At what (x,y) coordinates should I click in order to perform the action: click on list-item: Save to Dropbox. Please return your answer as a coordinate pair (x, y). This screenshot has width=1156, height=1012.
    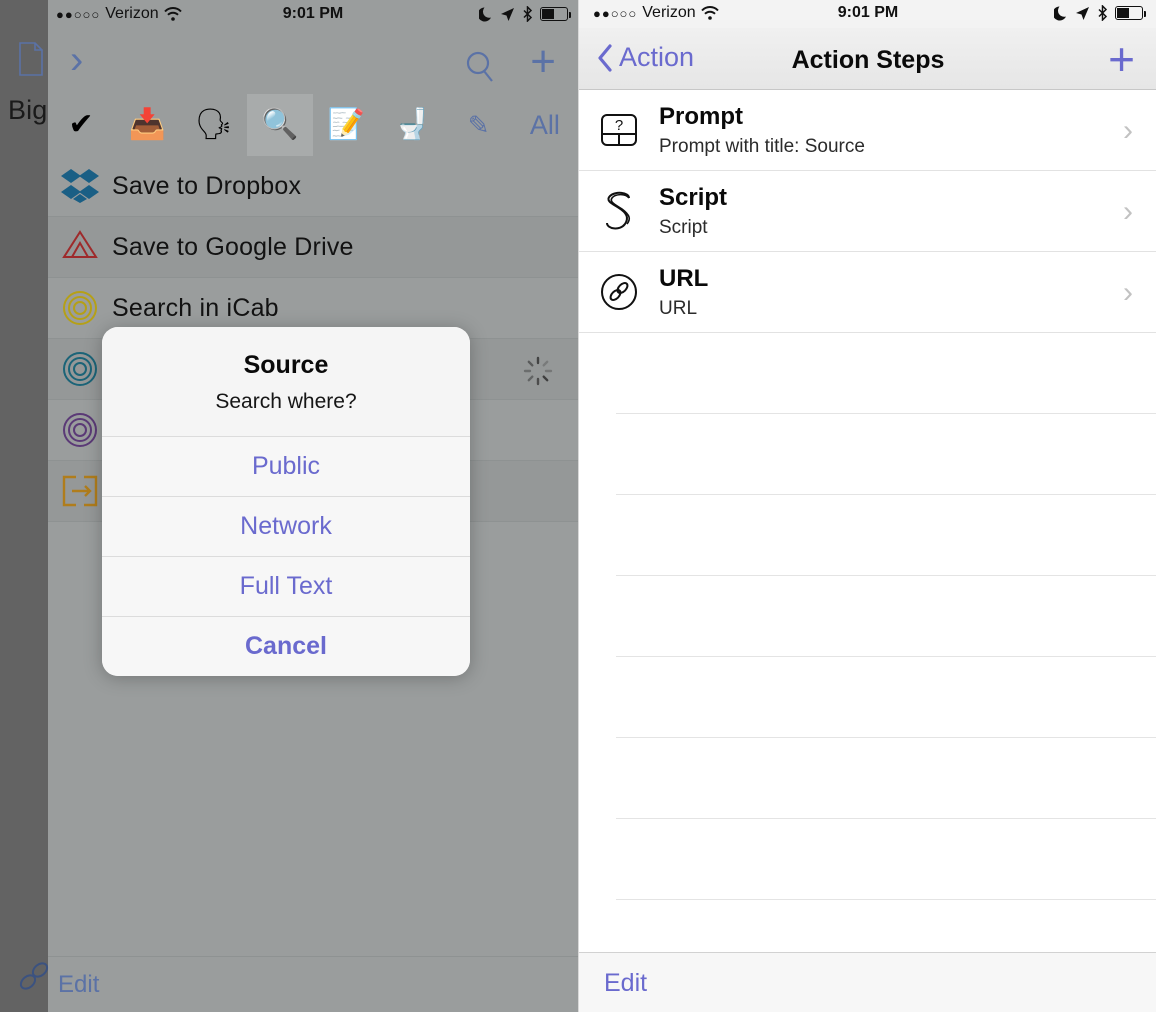
    Looking at the image, I should click on (313, 186).